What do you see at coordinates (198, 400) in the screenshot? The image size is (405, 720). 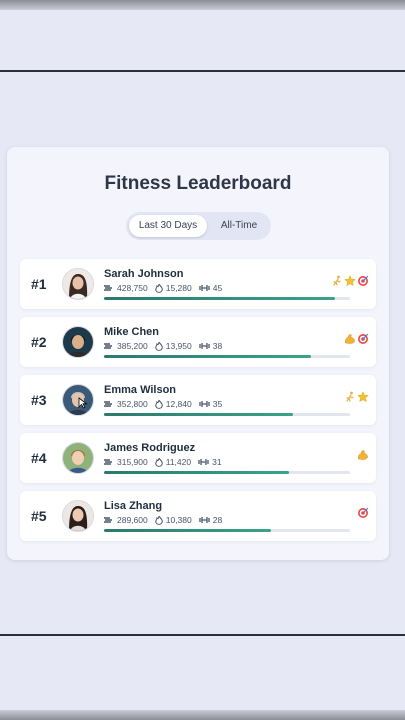 I see `leaderboard-row: #3 Emma Wilson 352,800 12,840 35` at bounding box center [198, 400].